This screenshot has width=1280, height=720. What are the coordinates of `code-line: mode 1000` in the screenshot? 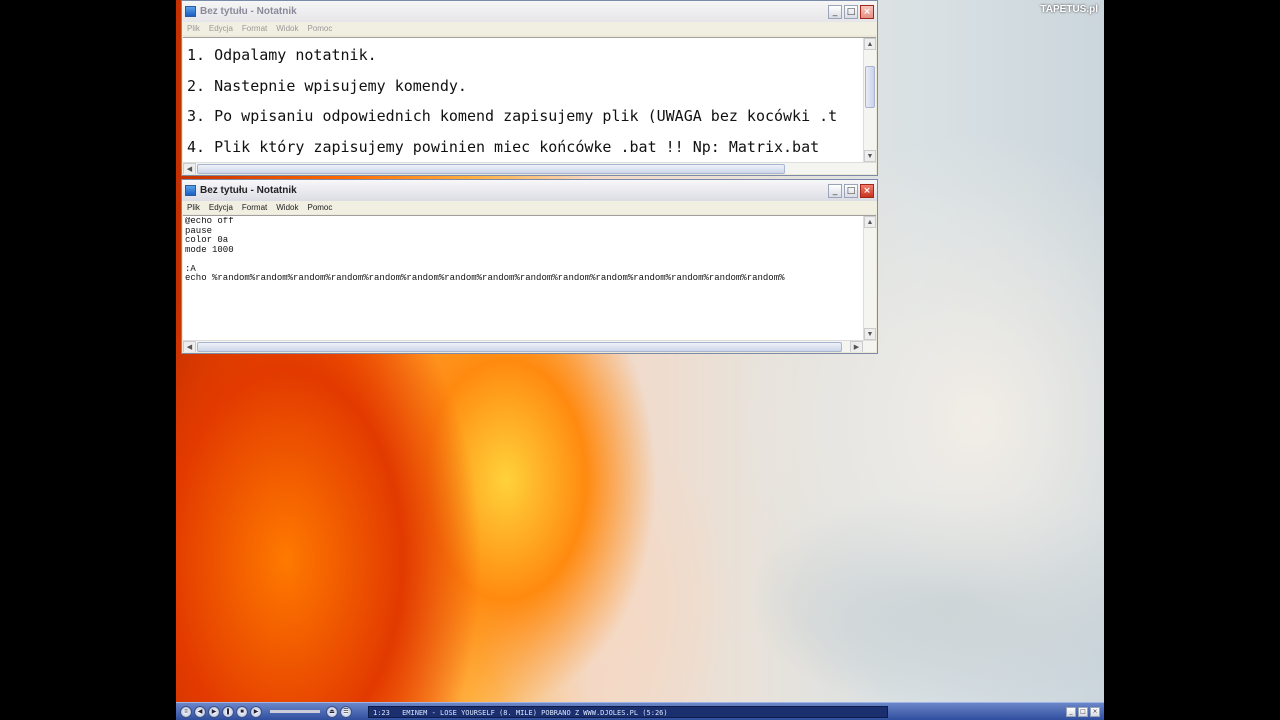 It's located at (209, 249).